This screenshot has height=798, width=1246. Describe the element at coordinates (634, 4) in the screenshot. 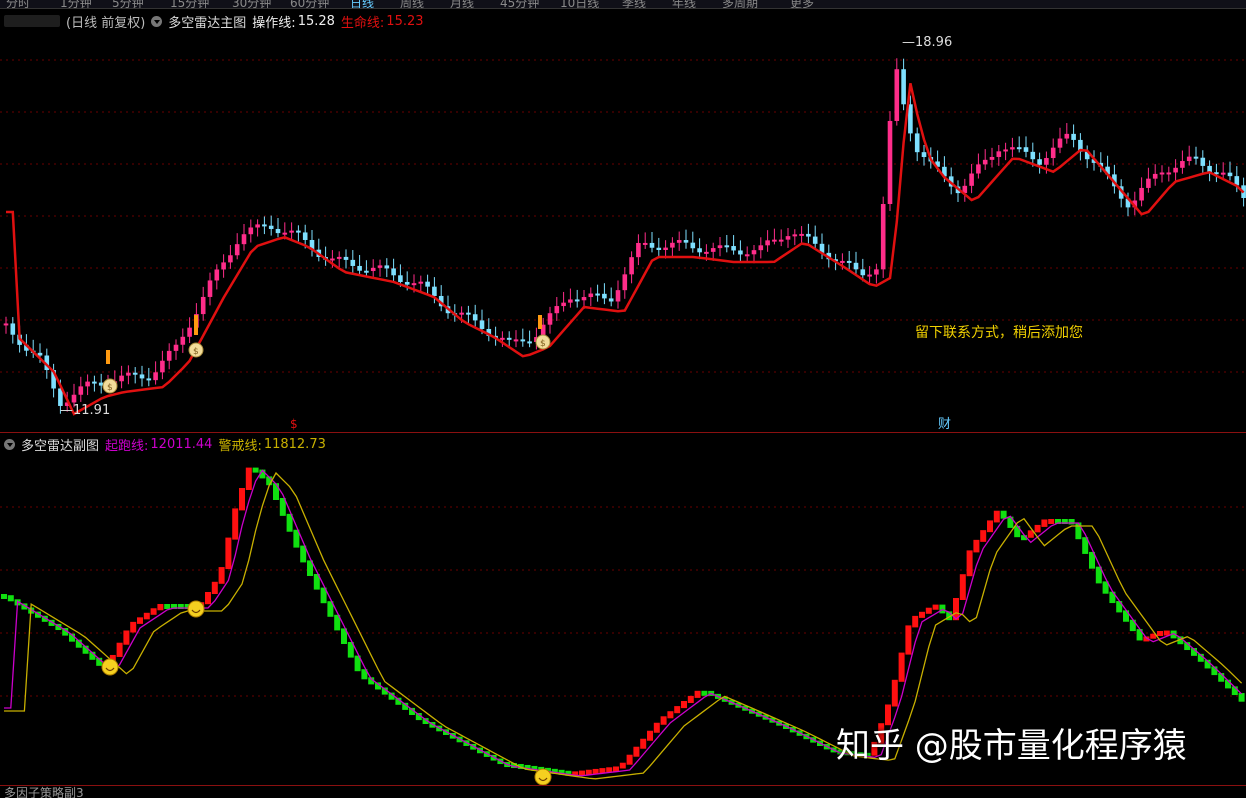

I see `tab-season: 季线` at that location.